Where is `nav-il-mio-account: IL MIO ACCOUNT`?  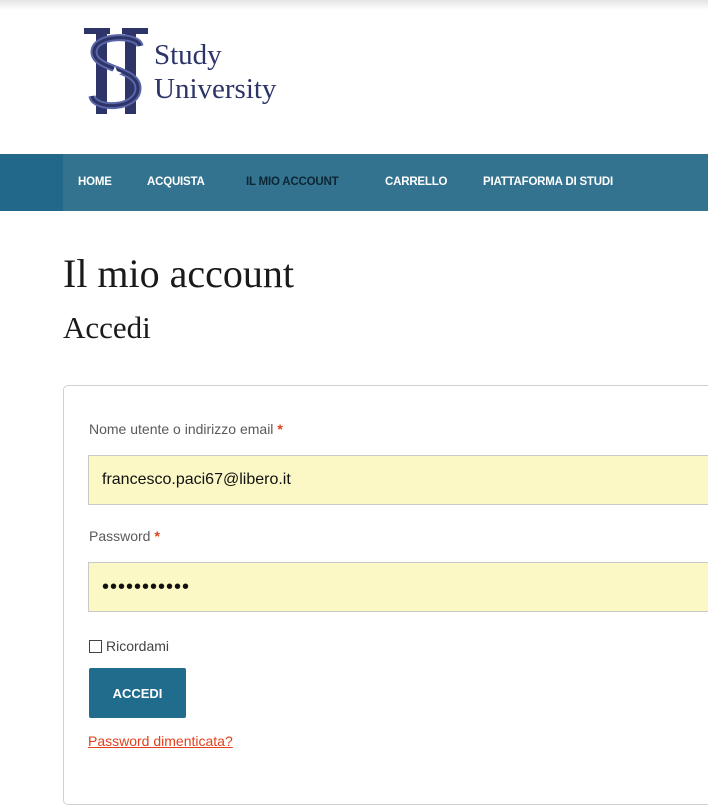 nav-il-mio-account: IL MIO ACCOUNT is located at coordinates (292, 182).